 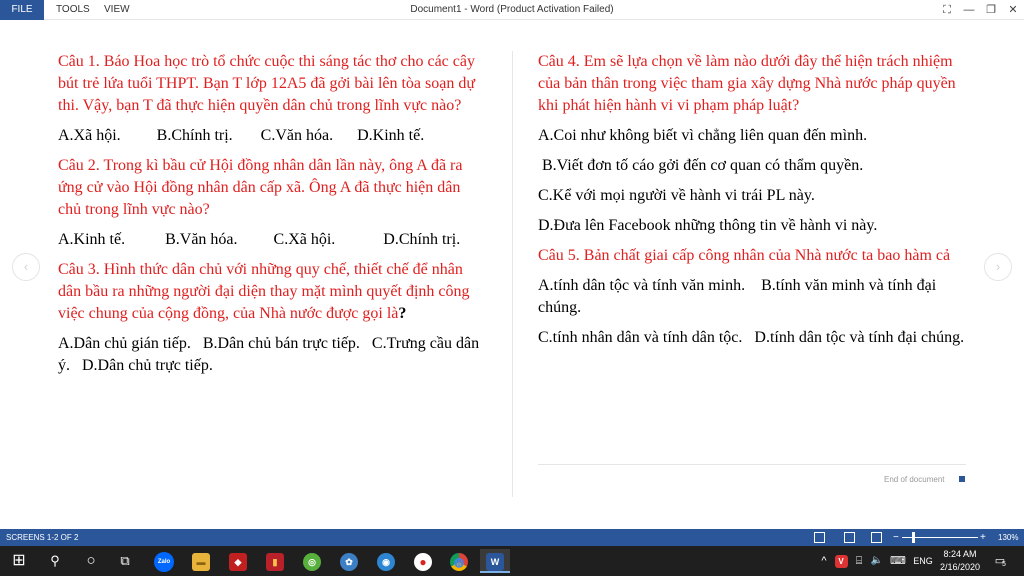 I want to click on clock: 8:24 AM 2/16/2020, so click(x=960, y=562).